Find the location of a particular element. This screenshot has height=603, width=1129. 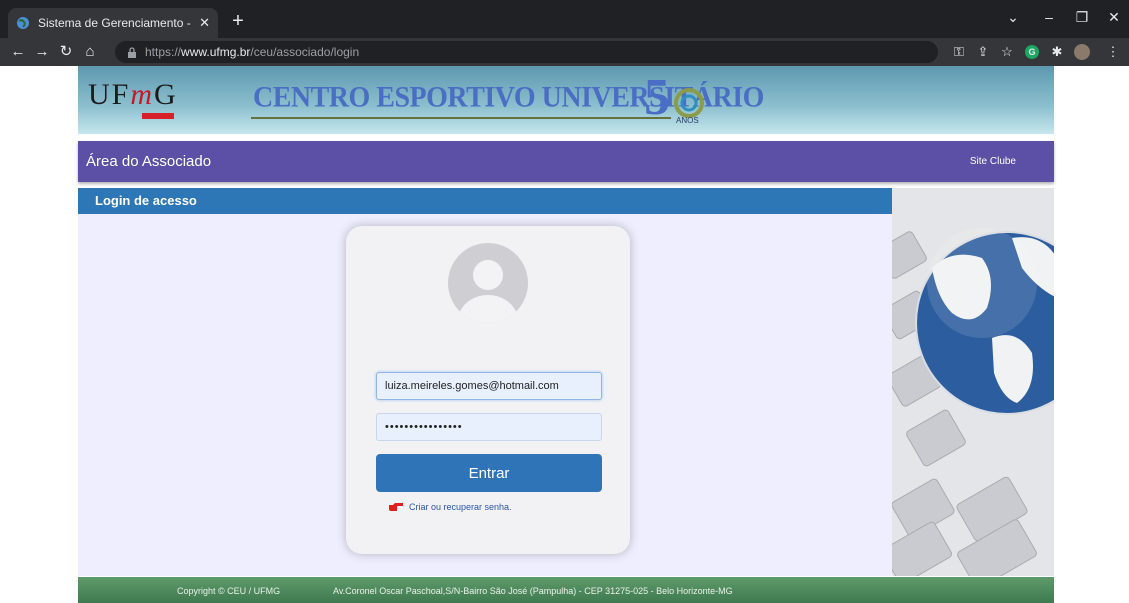

globe-favicon-icon is located at coordinates (23, 23).